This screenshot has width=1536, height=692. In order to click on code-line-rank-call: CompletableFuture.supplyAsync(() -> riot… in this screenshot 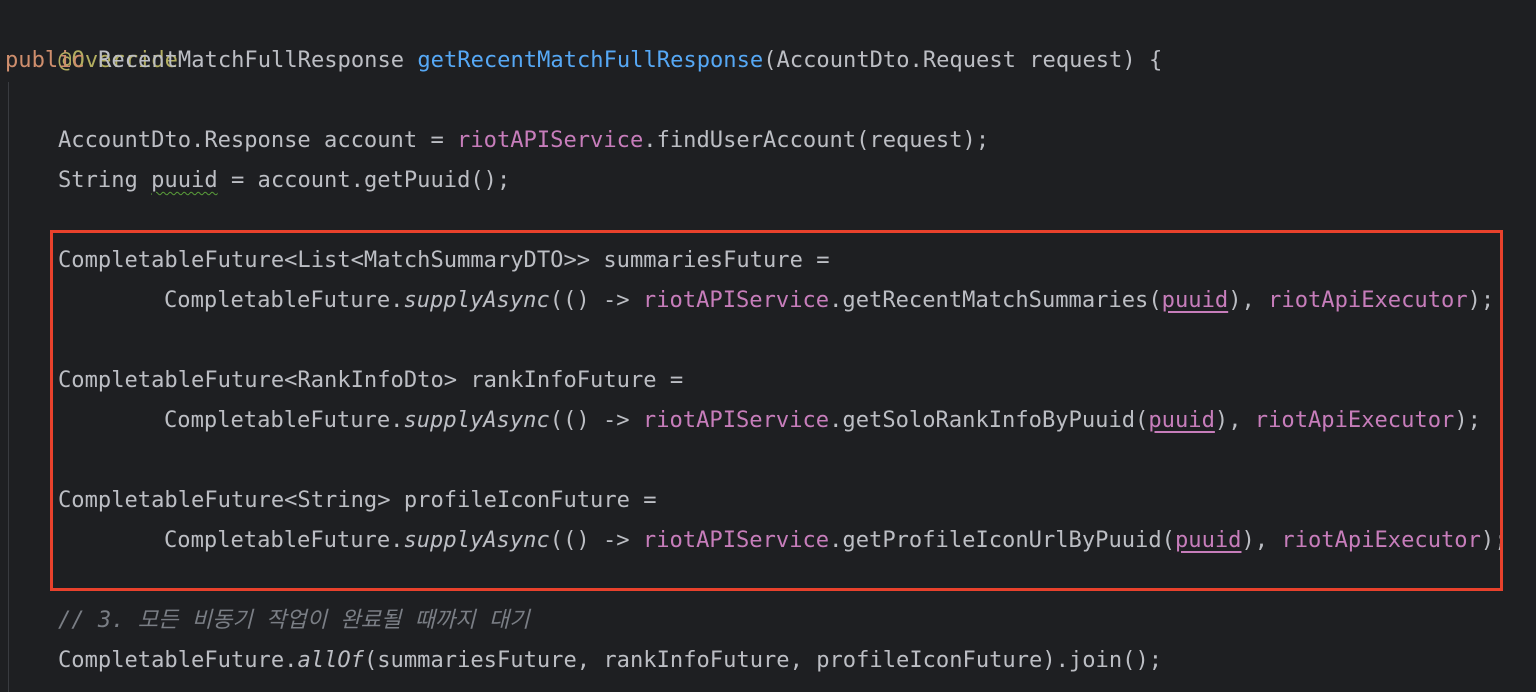, I will do `click(822, 420)`.